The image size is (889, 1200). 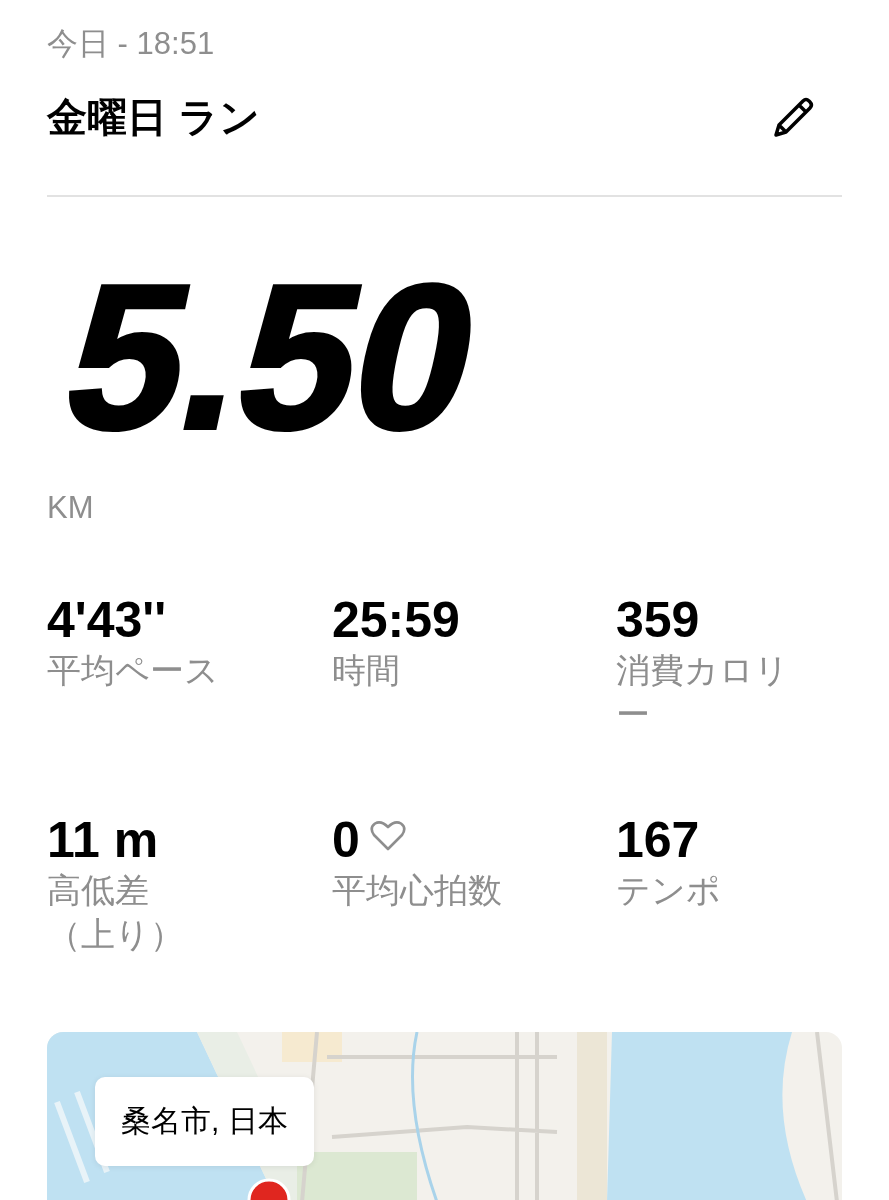 I want to click on stat-value: 0, so click(x=346, y=839).